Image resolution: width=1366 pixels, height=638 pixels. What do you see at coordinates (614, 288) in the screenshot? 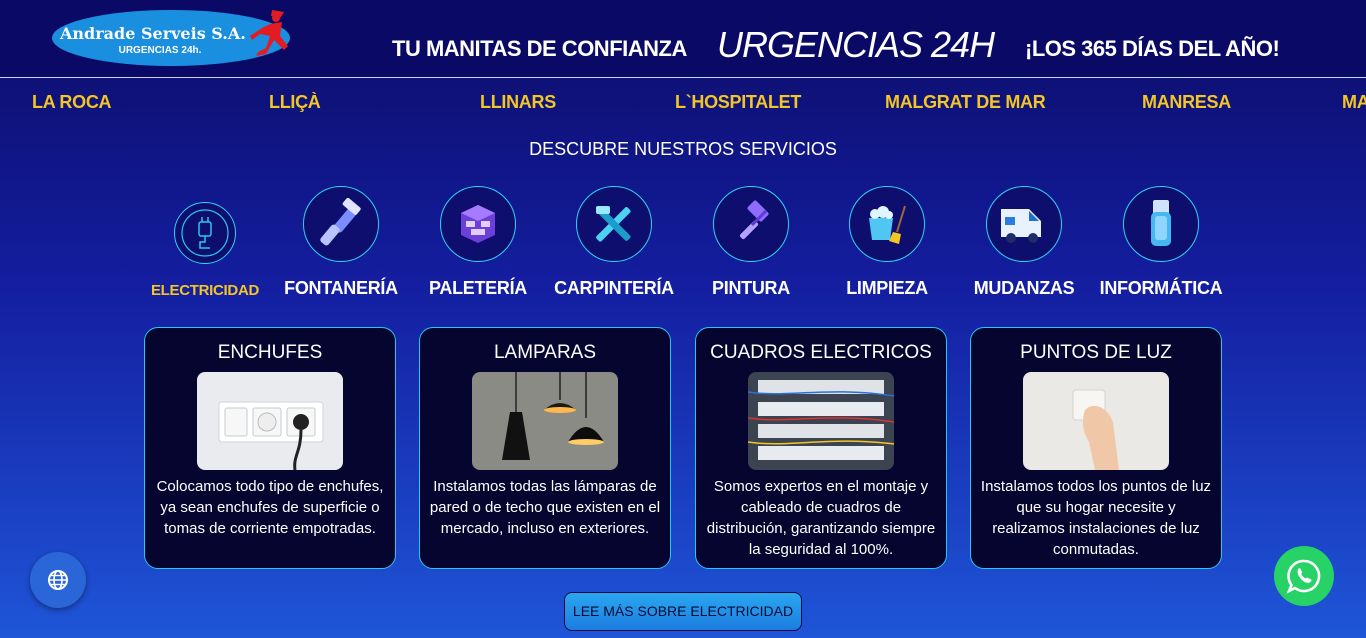
I see `service-label: CARPINTERÍA` at bounding box center [614, 288].